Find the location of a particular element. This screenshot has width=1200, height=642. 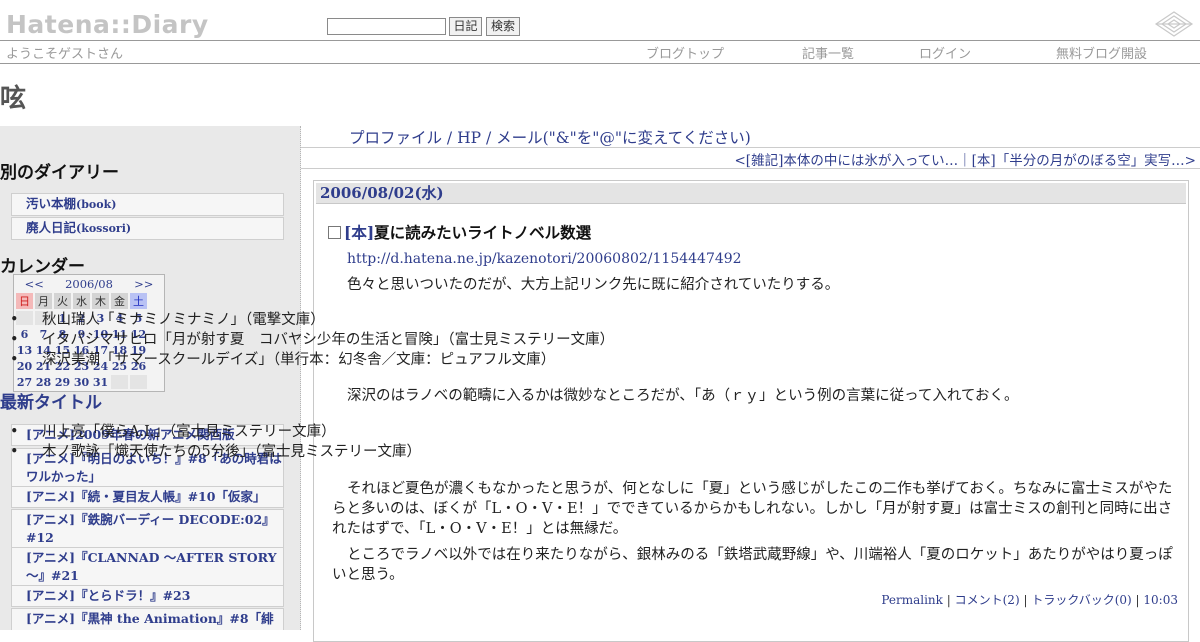

search-button: 検索 is located at coordinates (503, 26).